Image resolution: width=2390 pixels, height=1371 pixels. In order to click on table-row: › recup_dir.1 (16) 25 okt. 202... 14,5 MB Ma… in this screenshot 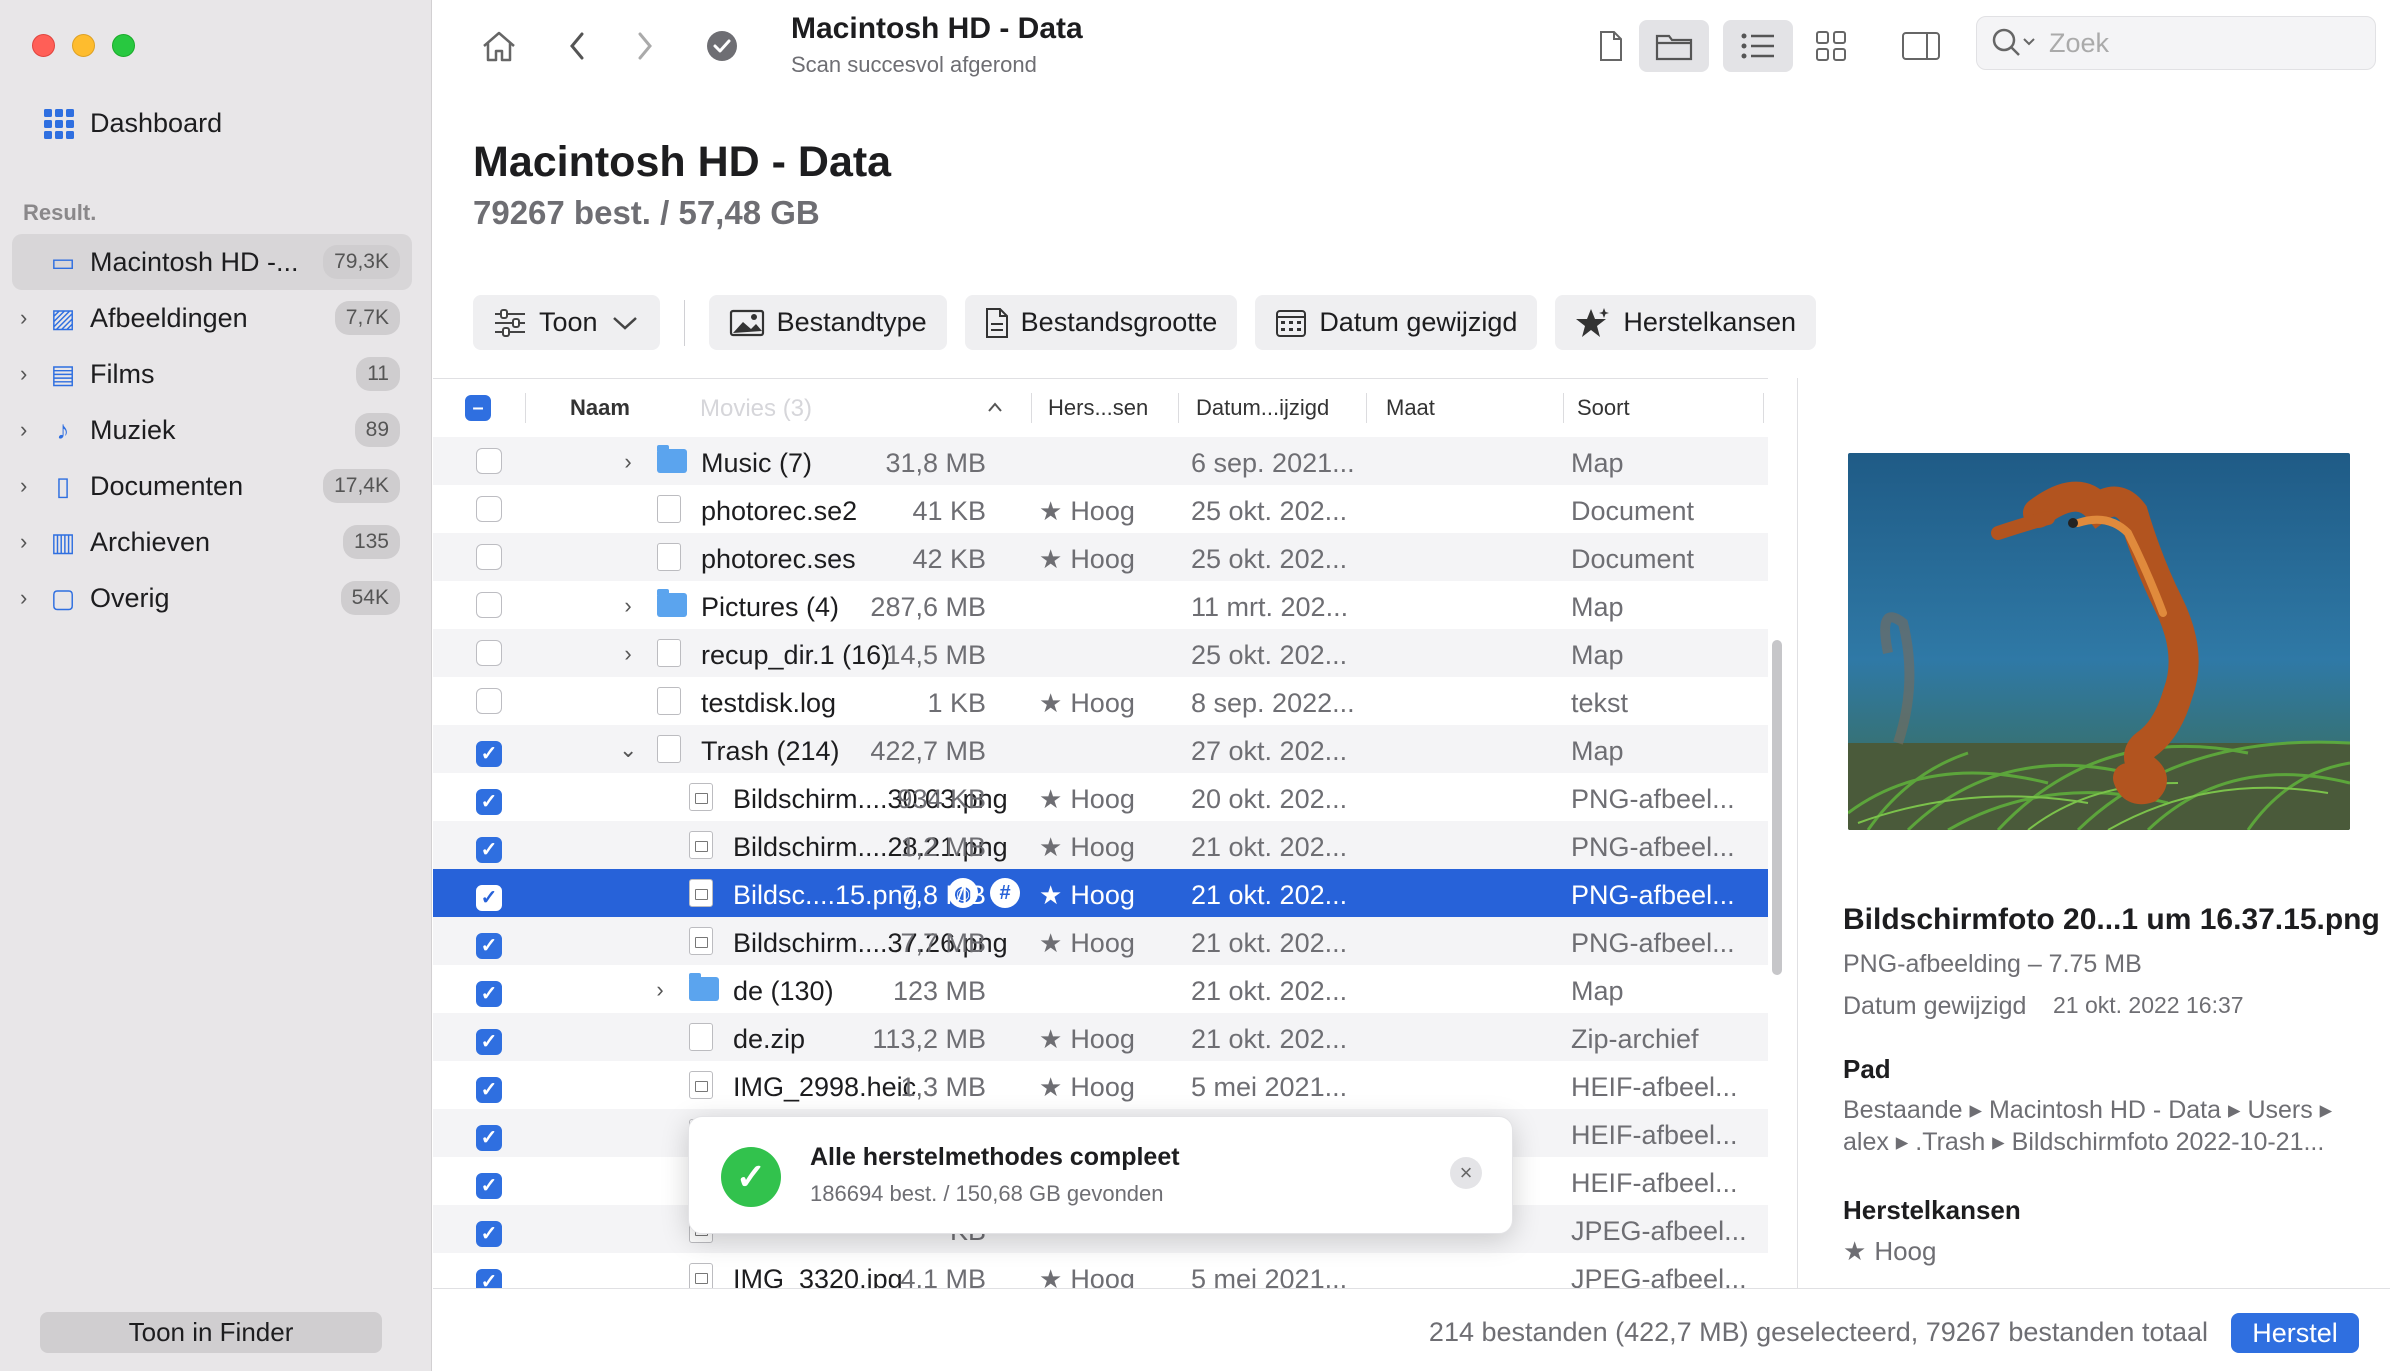, I will do `click(1100, 653)`.